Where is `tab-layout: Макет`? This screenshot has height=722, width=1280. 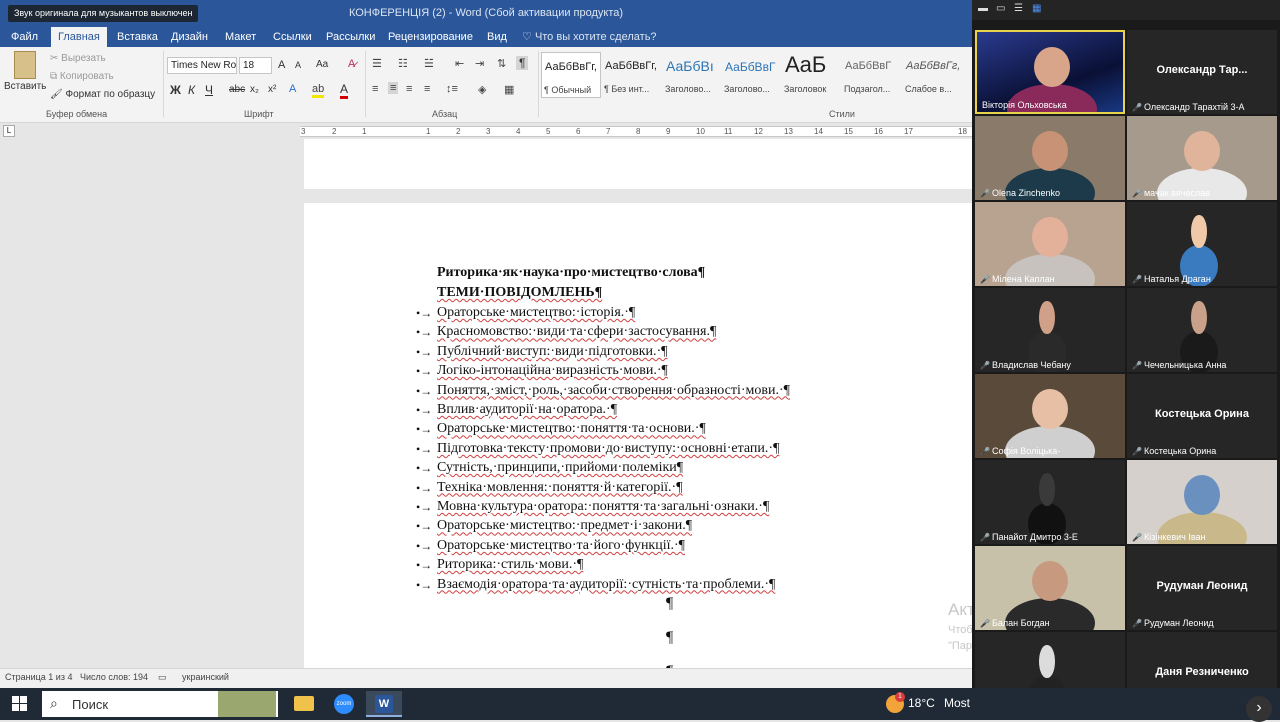 tab-layout: Макет is located at coordinates (240, 37).